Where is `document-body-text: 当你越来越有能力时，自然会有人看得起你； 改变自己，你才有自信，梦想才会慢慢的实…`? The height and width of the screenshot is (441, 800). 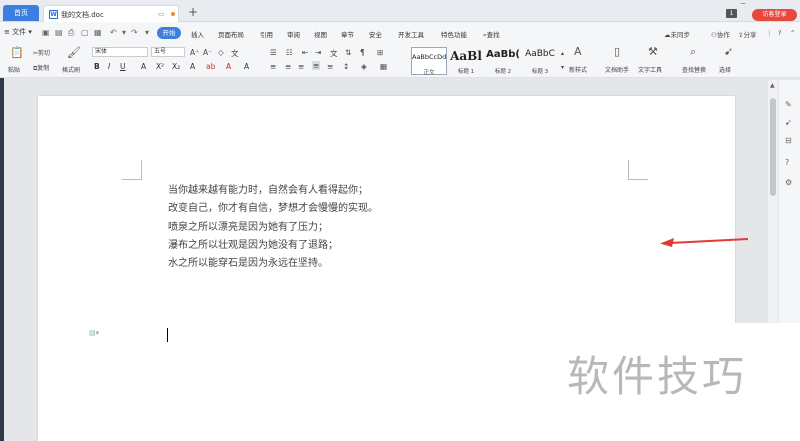 document-body-text: 当你越来越有能力时，自然会有人看得起你； 改变自己，你才有自信，梦想才会慢慢的实… is located at coordinates (273, 227).